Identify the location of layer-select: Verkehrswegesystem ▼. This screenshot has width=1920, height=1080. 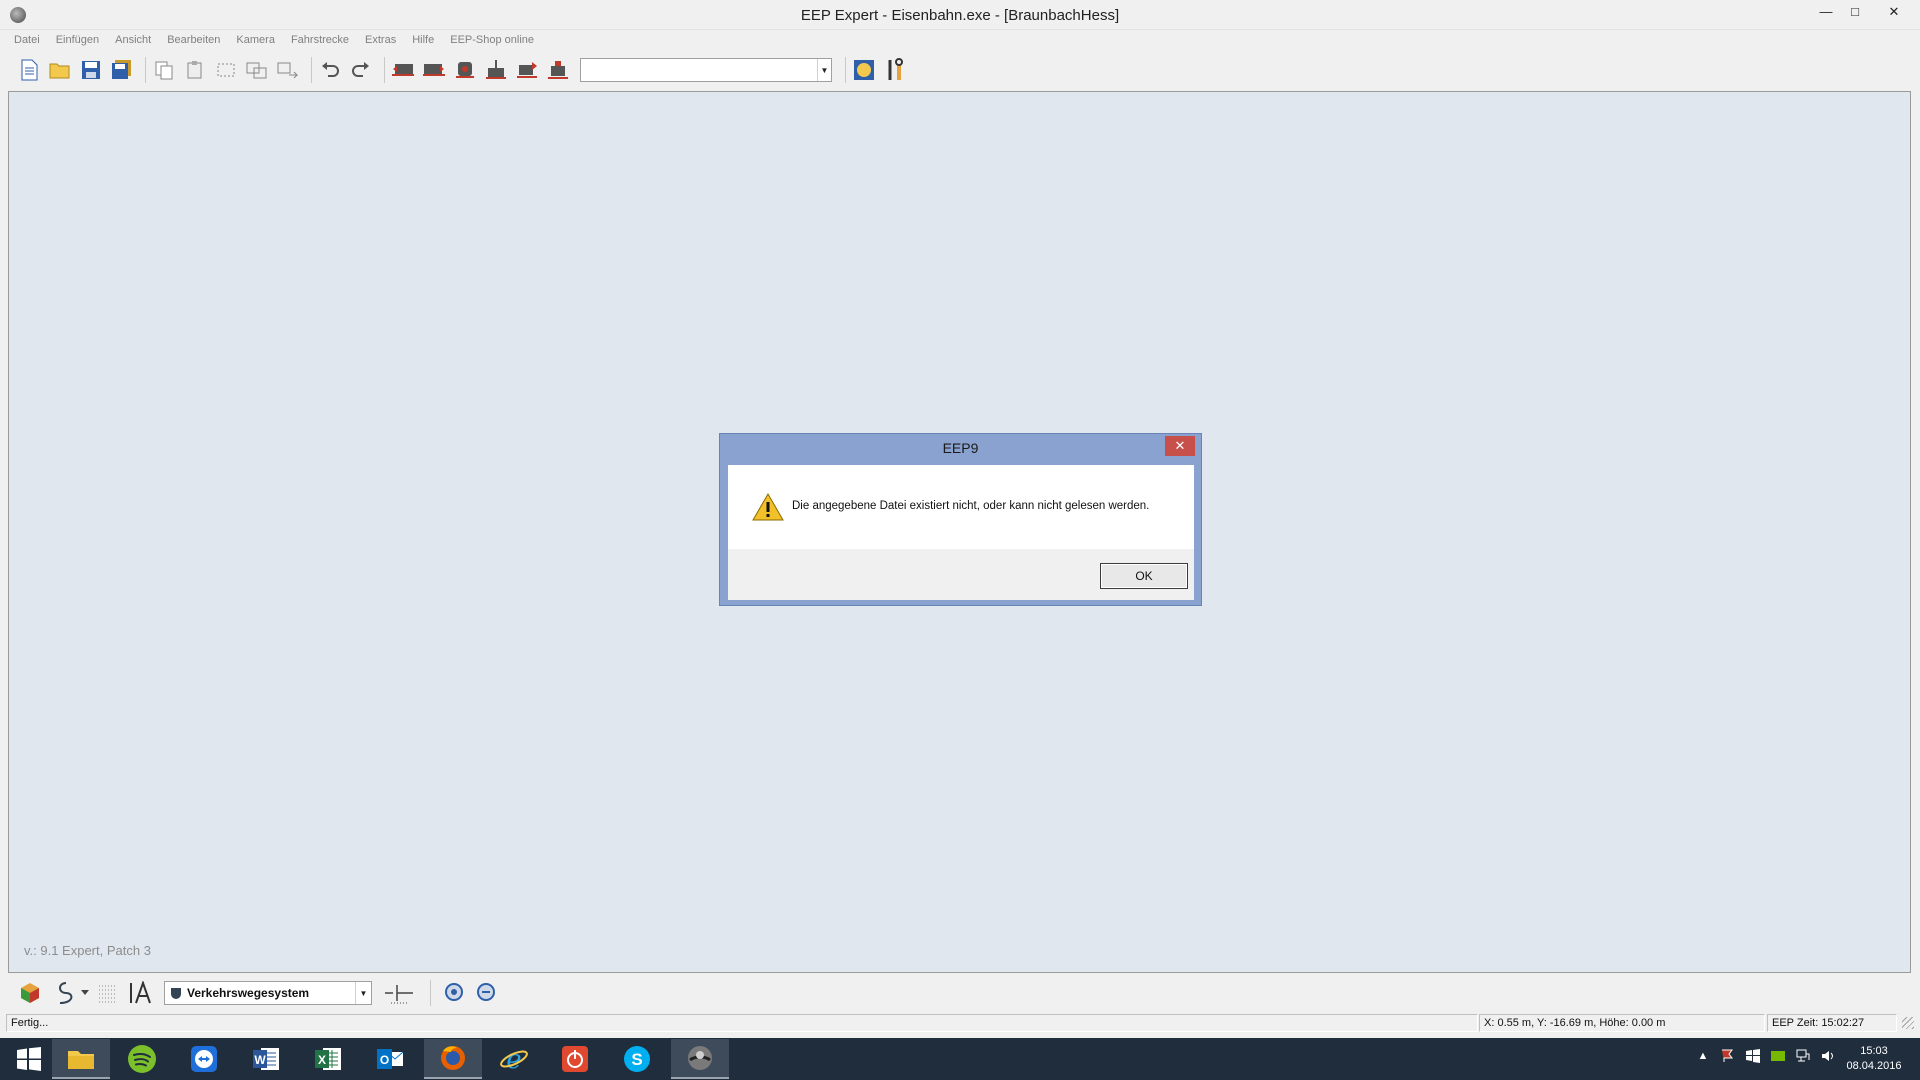
(268, 993).